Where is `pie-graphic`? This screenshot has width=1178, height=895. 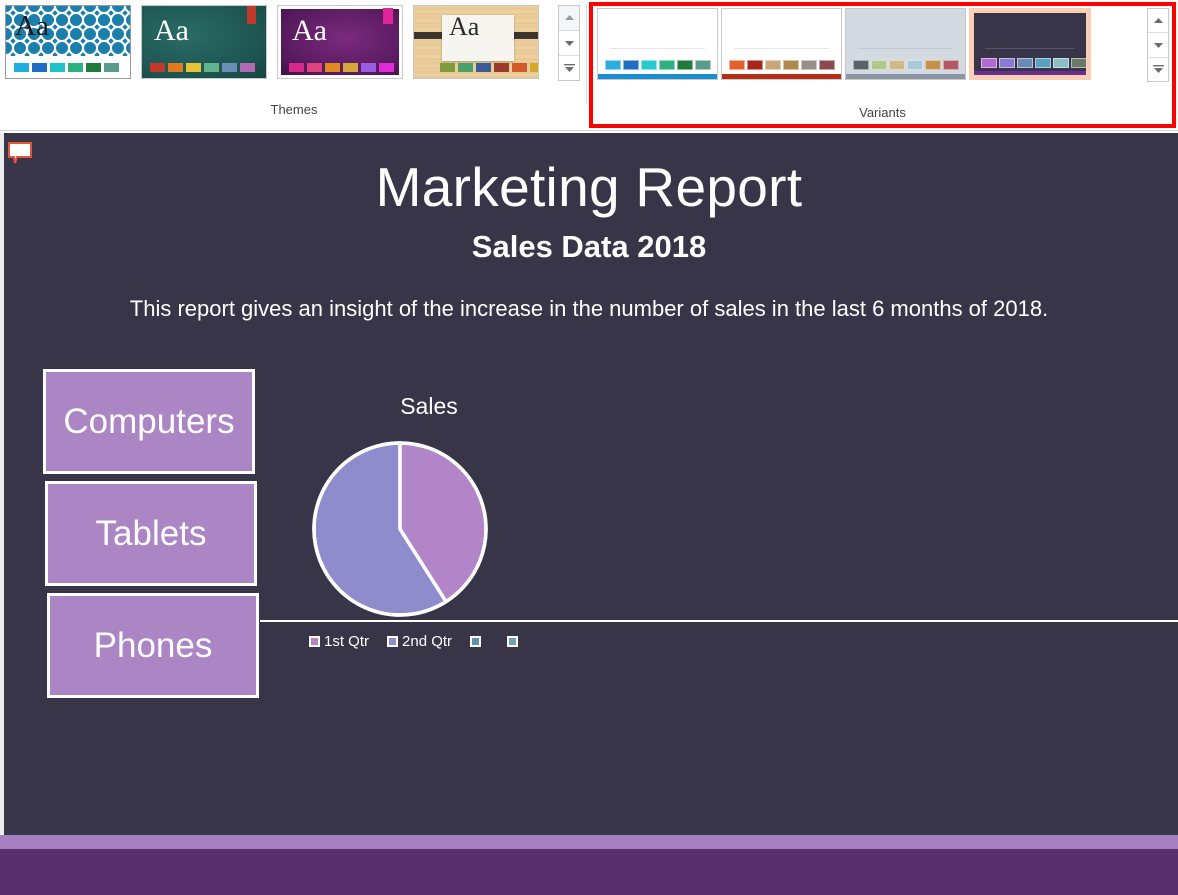 pie-graphic is located at coordinates (400, 529).